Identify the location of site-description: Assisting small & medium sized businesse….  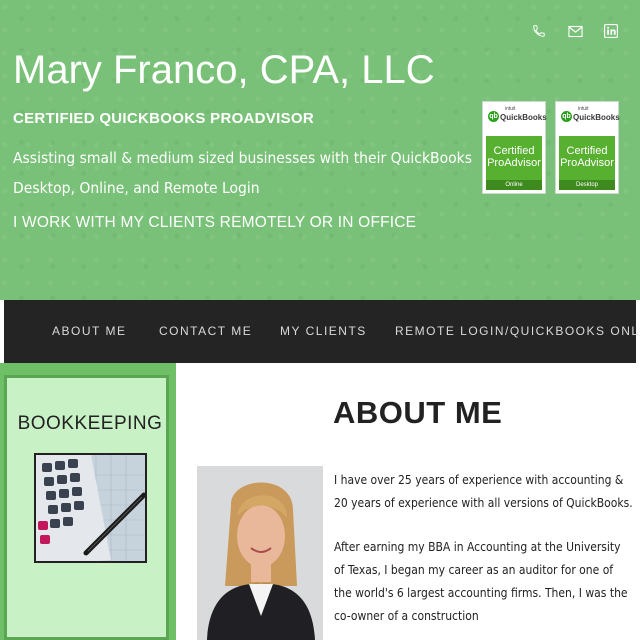
(243, 173).